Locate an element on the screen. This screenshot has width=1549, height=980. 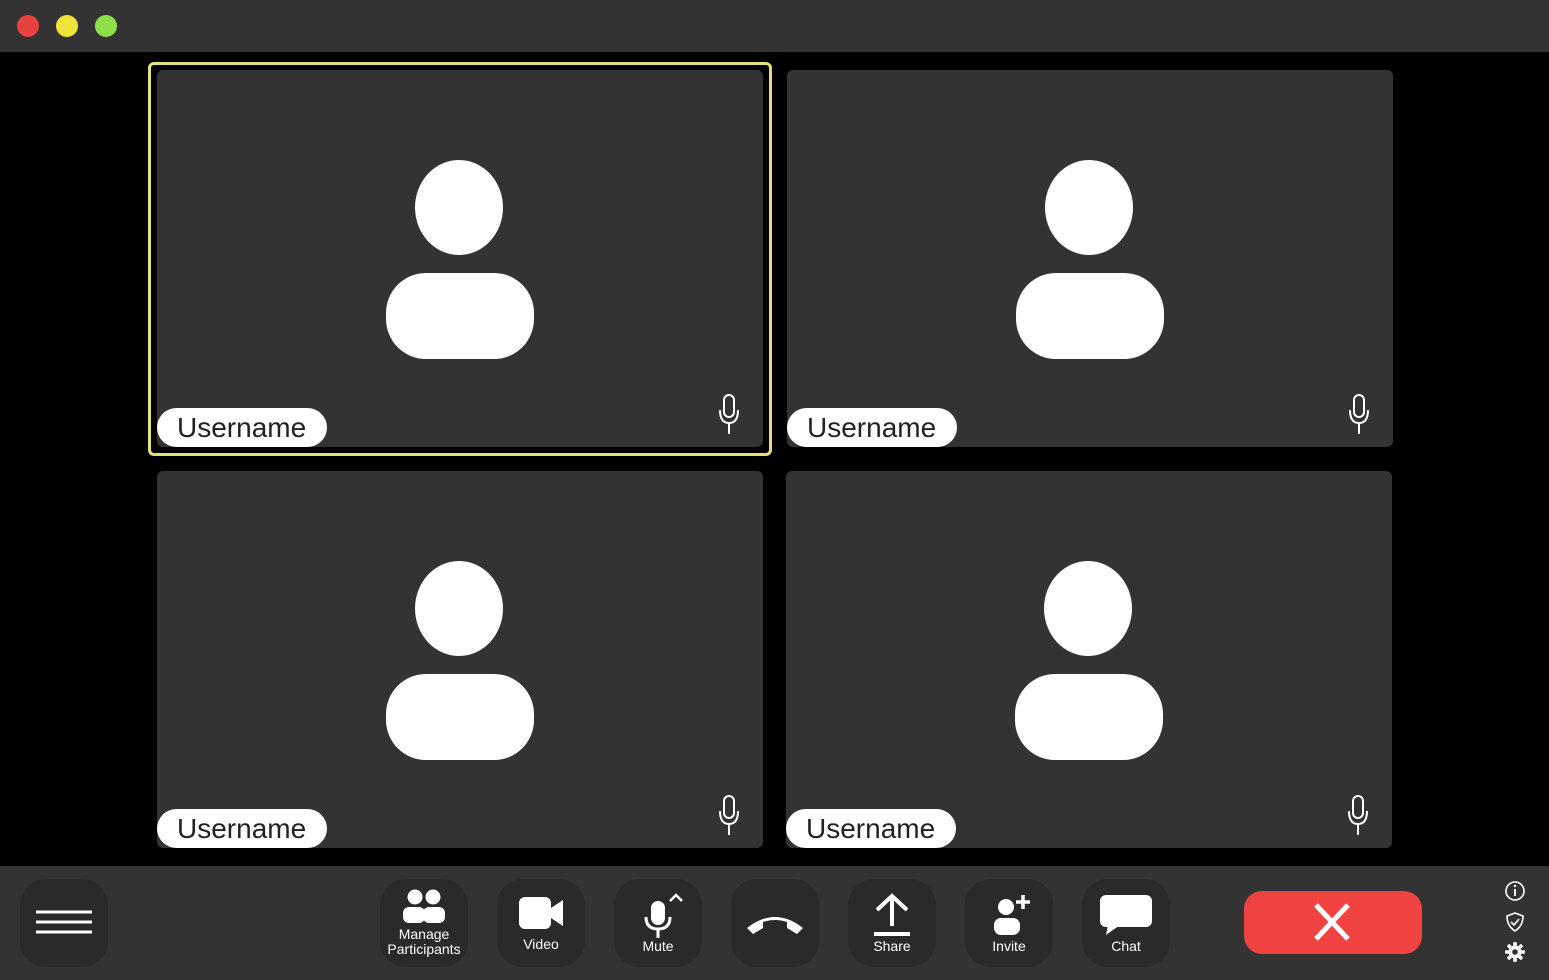
invite-label: Invite is located at coordinates (1009, 945).